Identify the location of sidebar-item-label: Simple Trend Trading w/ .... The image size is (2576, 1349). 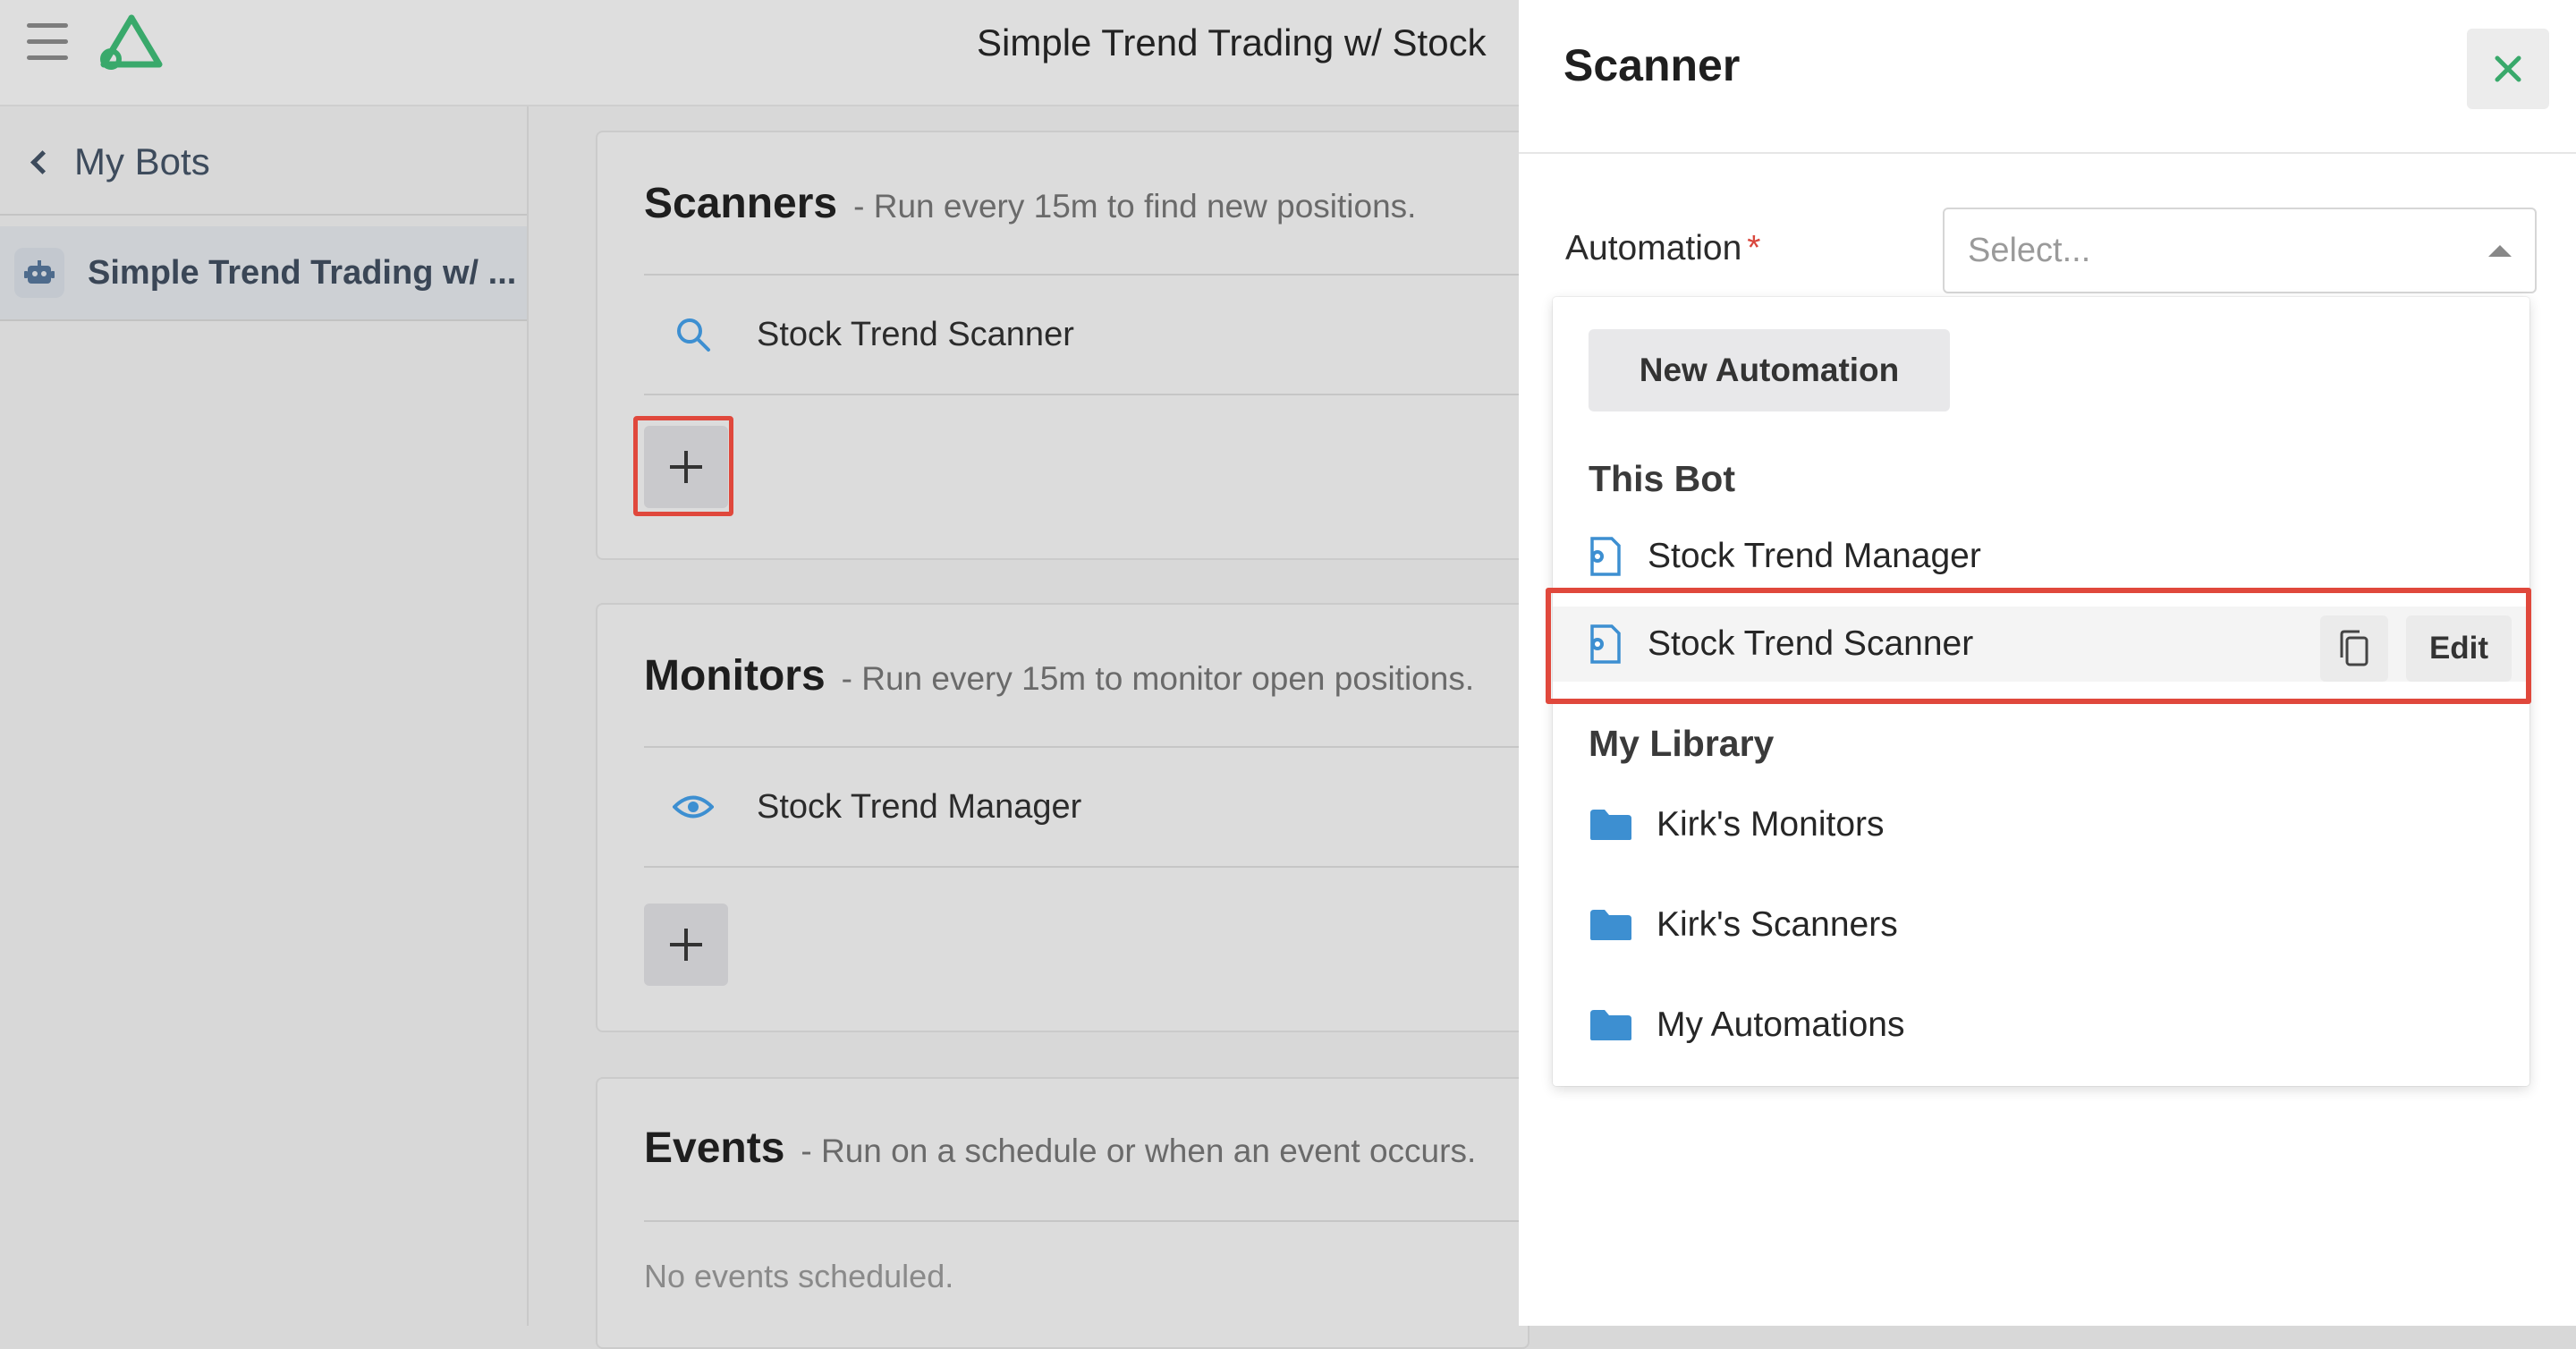
(302, 272).